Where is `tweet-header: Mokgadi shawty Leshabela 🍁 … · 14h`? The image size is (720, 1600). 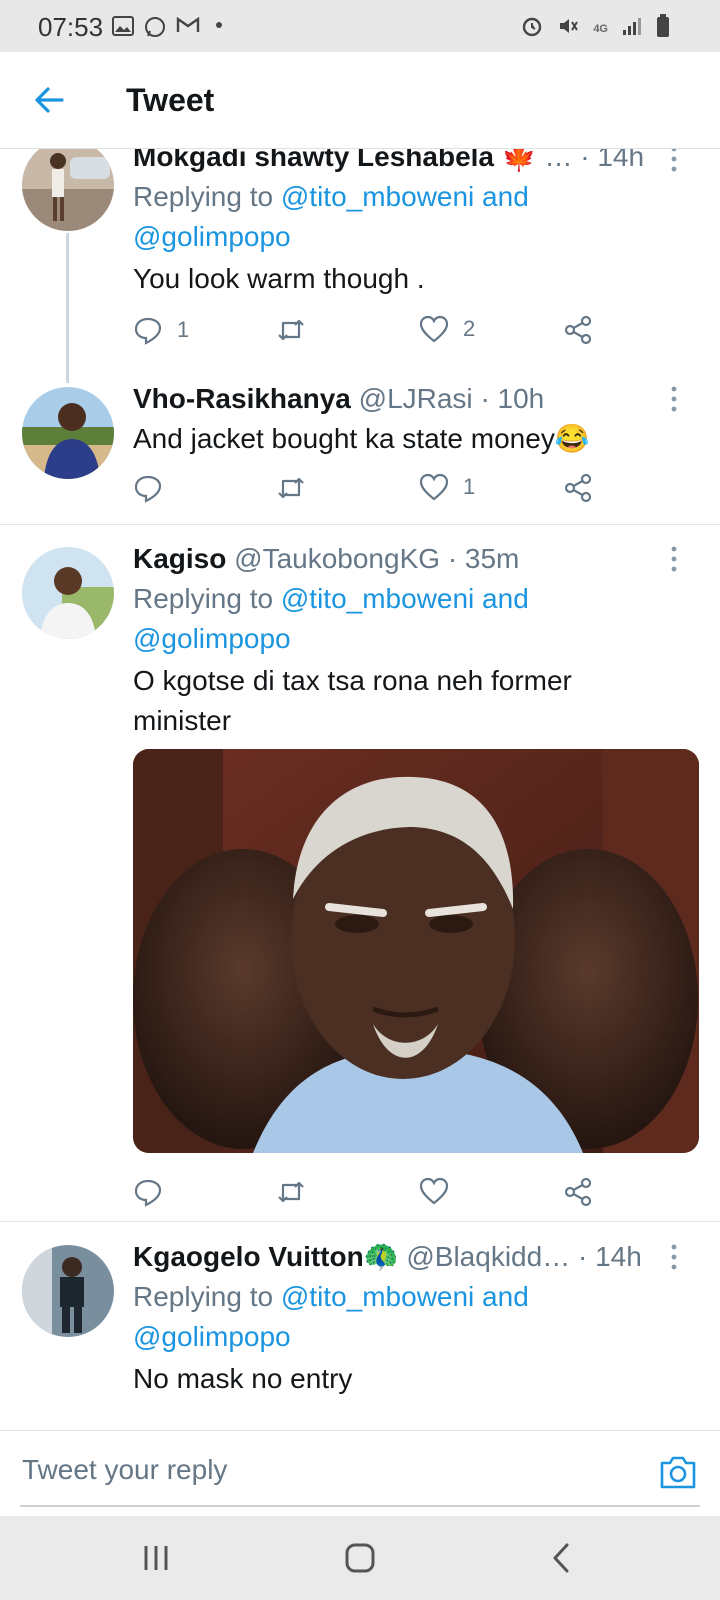 tweet-header: Mokgadi shawty Leshabela 🍁 … · 14h is located at coordinates (413, 162).